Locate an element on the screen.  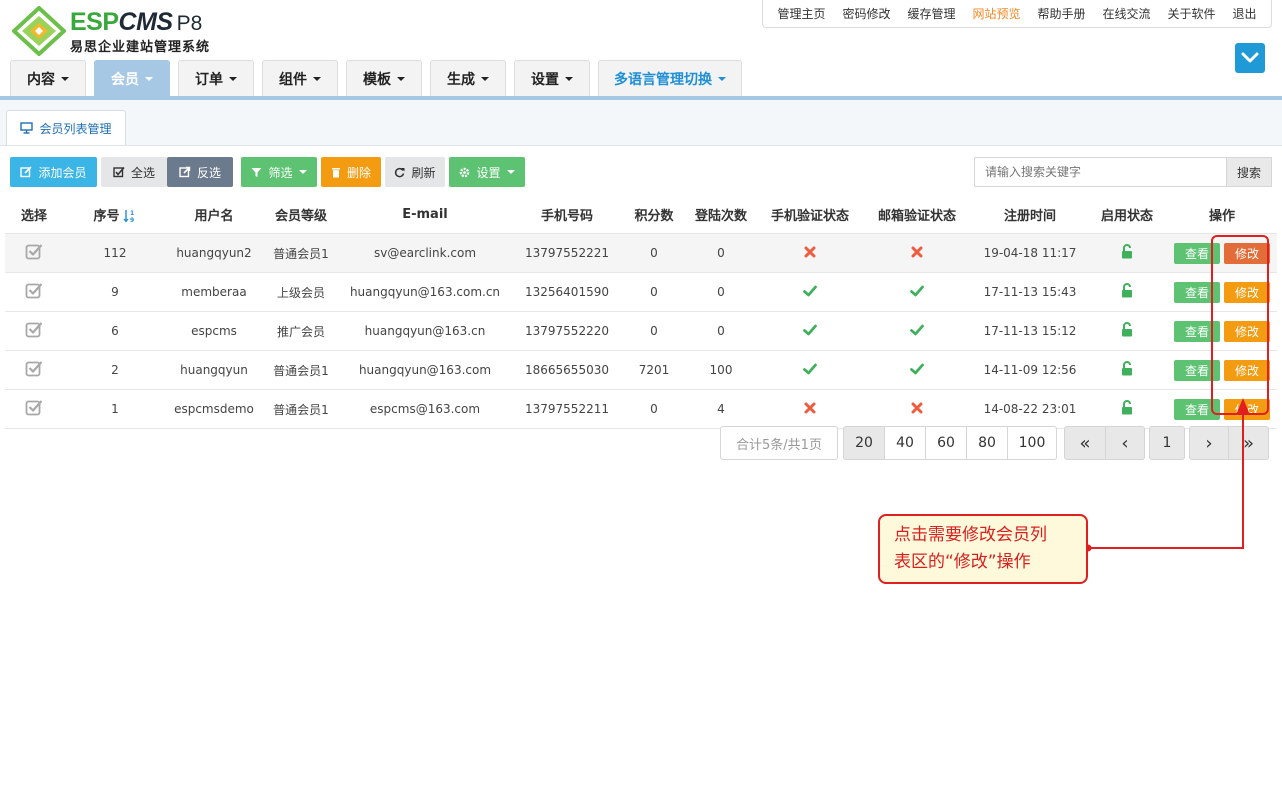
row-registered: 17-11-13 15:12 is located at coordinates (1030, 331).